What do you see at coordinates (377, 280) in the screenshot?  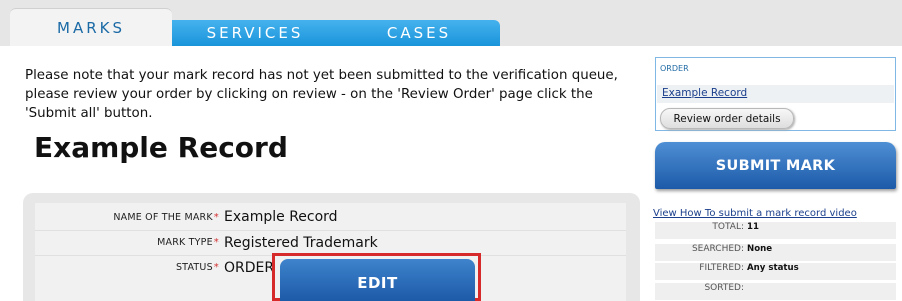 I see `edit-button: EDIT` at bounding box center [377, 280].